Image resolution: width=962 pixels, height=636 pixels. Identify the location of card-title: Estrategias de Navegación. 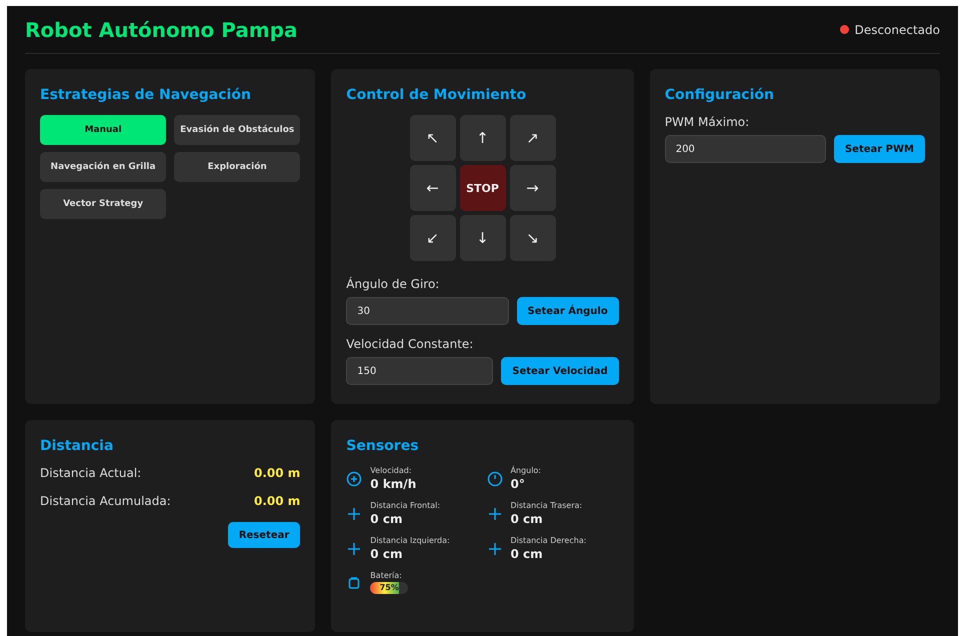
(146, 95).